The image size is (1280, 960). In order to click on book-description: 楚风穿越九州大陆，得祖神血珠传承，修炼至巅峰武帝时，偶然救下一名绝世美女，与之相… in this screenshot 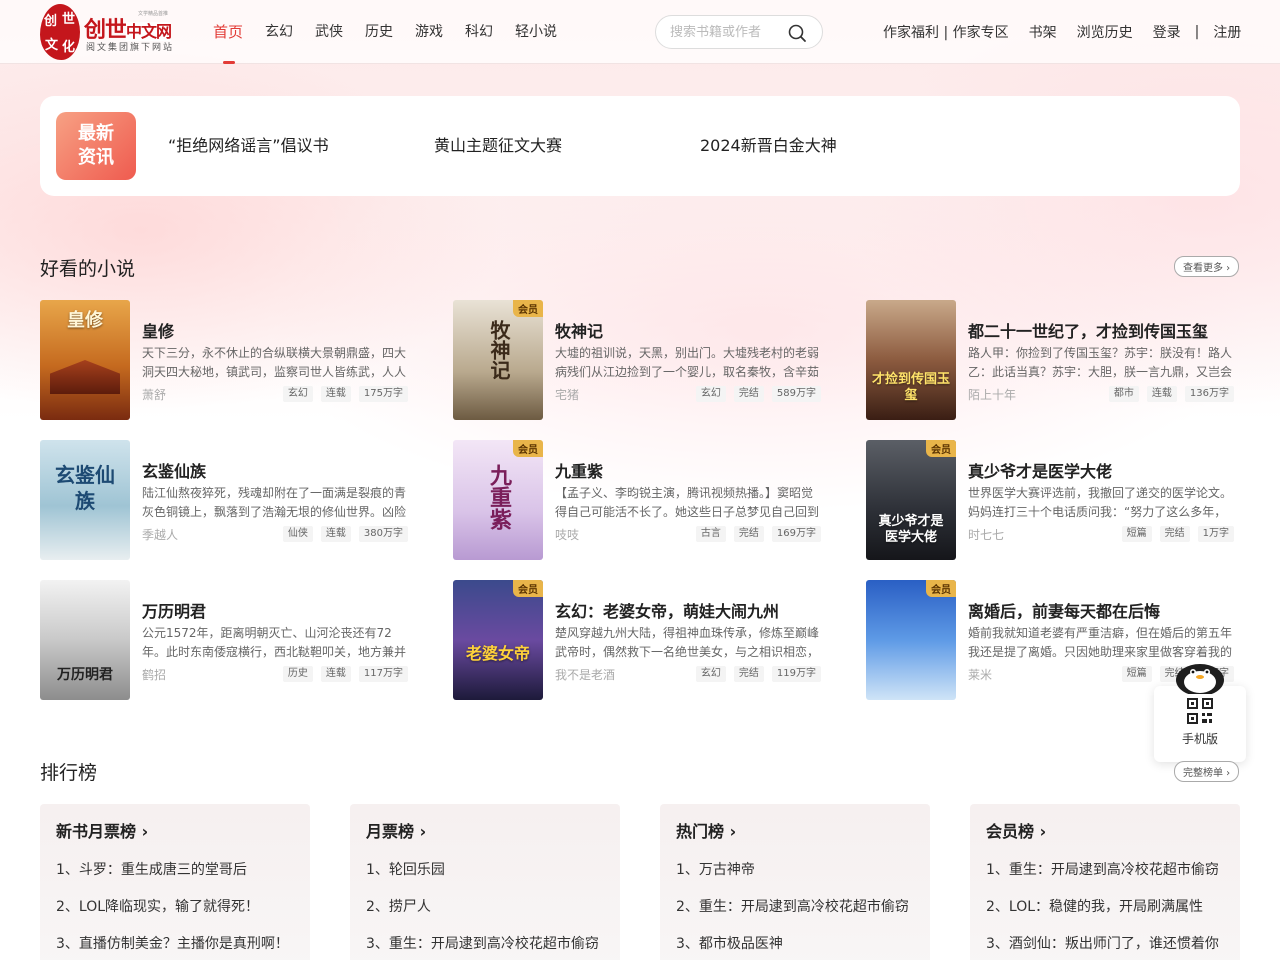, I will do `click(687, 642)`.